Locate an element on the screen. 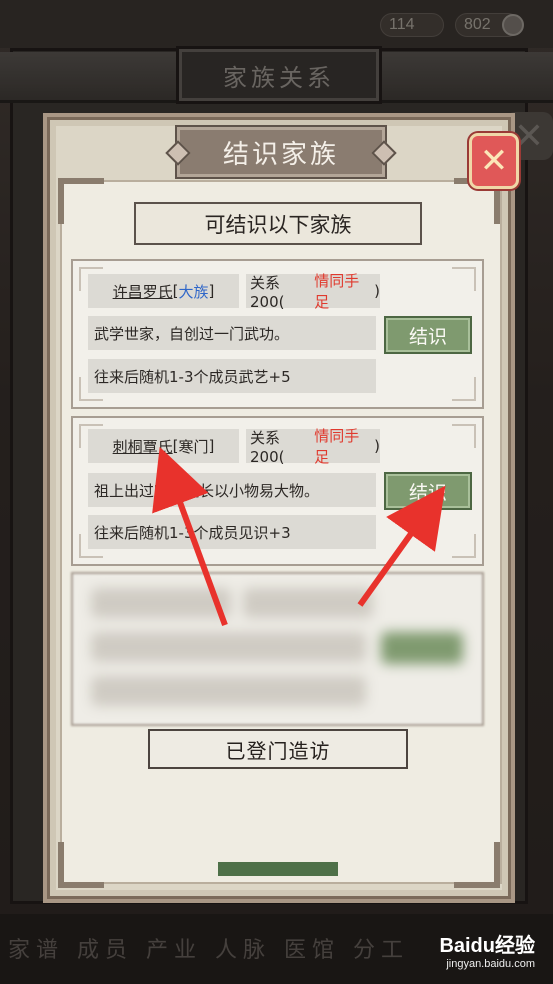 Image resolution: width=553 pixels, height=984 pixels. arrow-to-family-name is located at coordinates (190, 536).